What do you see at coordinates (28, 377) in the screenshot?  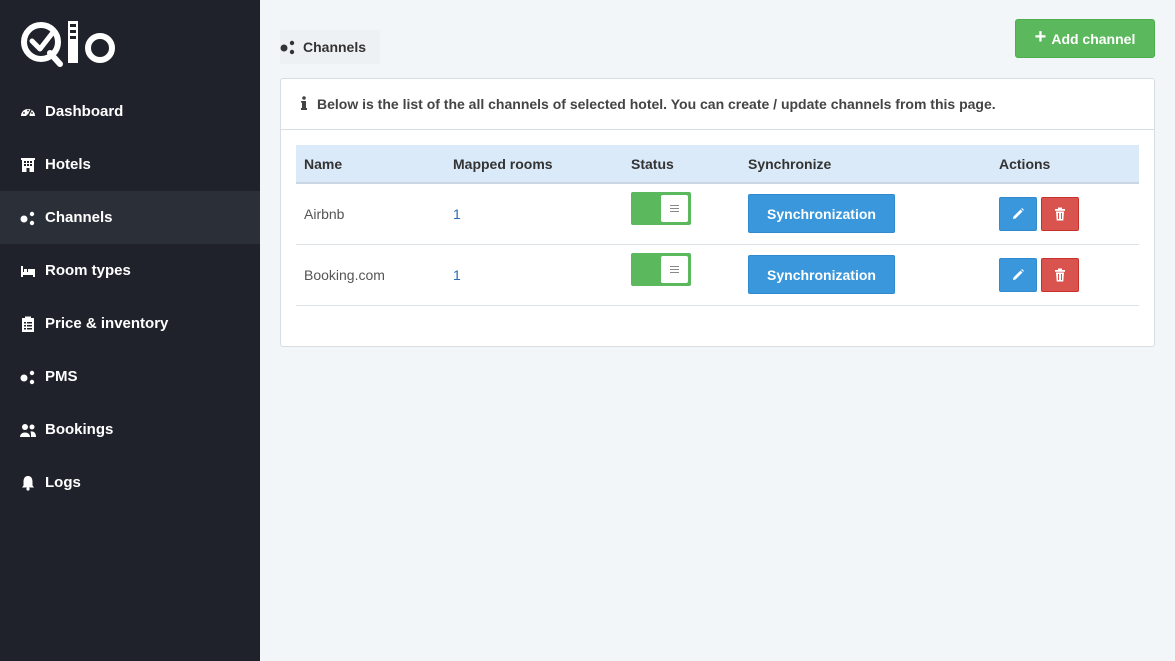 I see `pms-icon` at bounding box center [28, 377].